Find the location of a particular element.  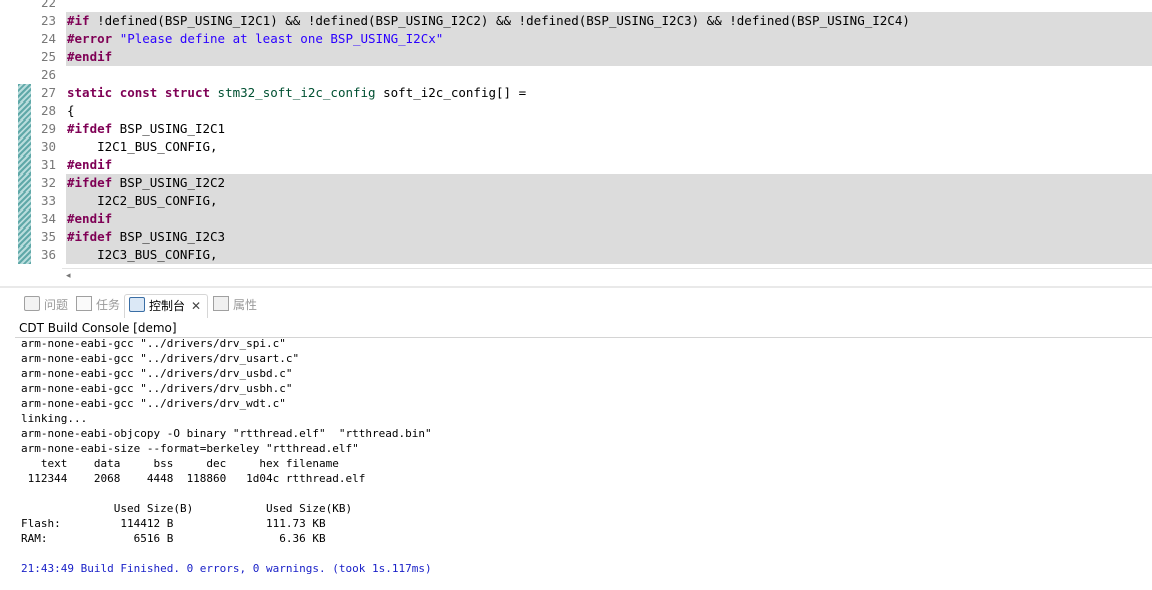

code-text: I2C2_BUS_CONFIG, is located at coordinates (142, 201).